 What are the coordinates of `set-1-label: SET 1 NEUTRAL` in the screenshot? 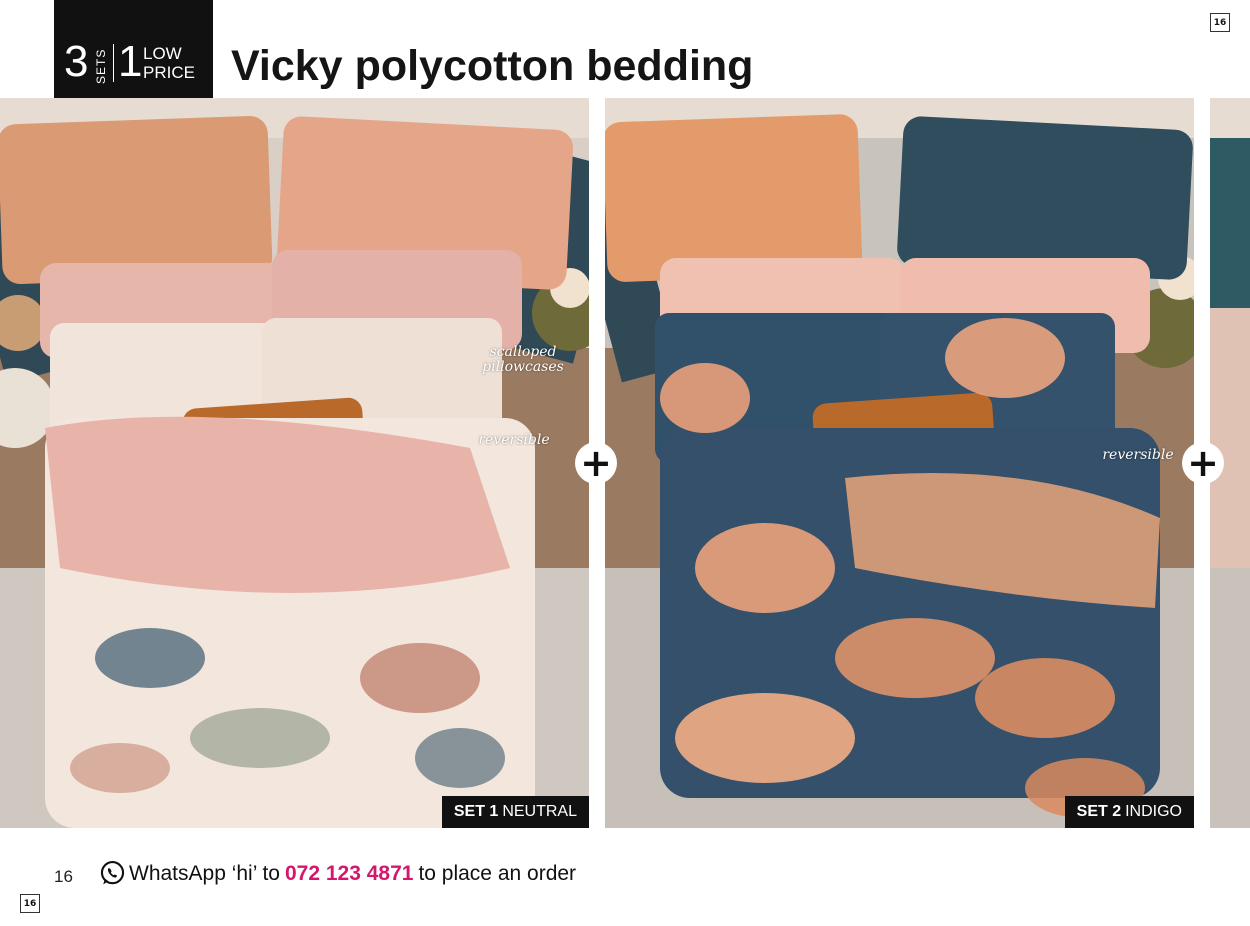 It's located at (515, 812).